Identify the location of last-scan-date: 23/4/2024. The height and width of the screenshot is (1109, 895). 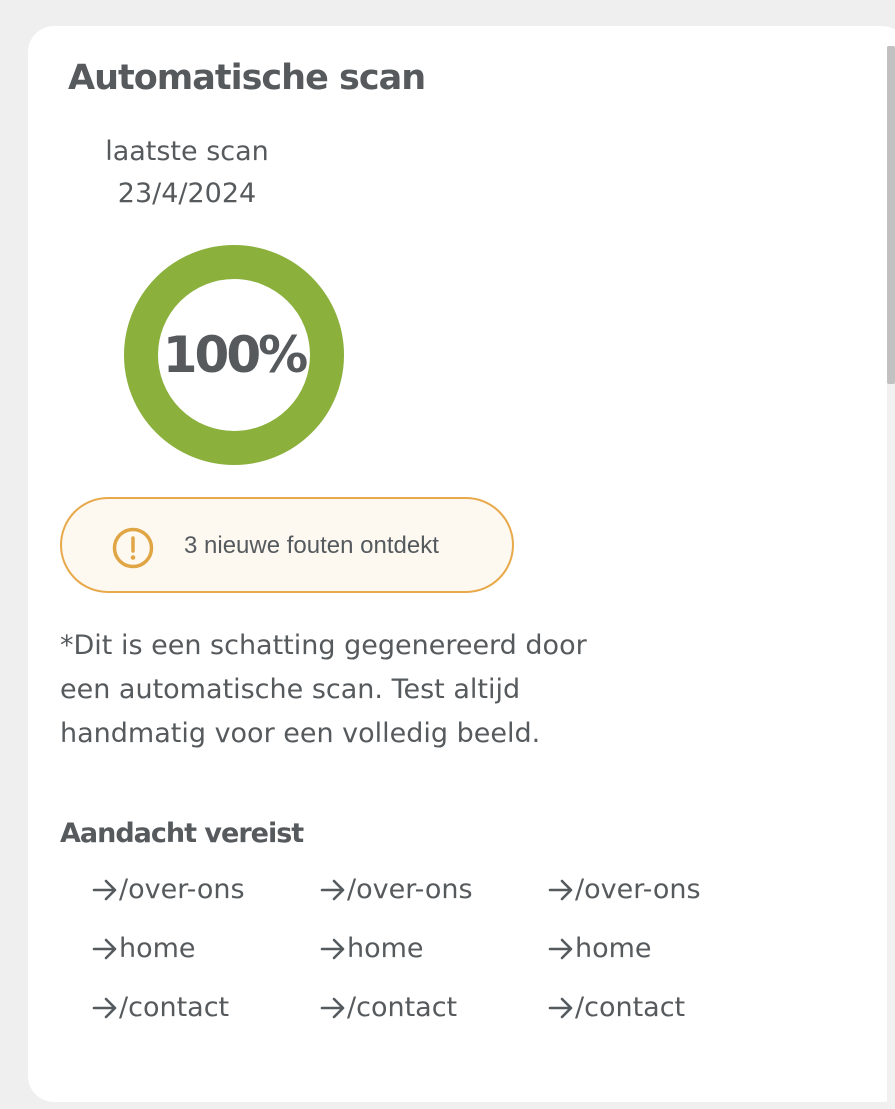
(187, 193).